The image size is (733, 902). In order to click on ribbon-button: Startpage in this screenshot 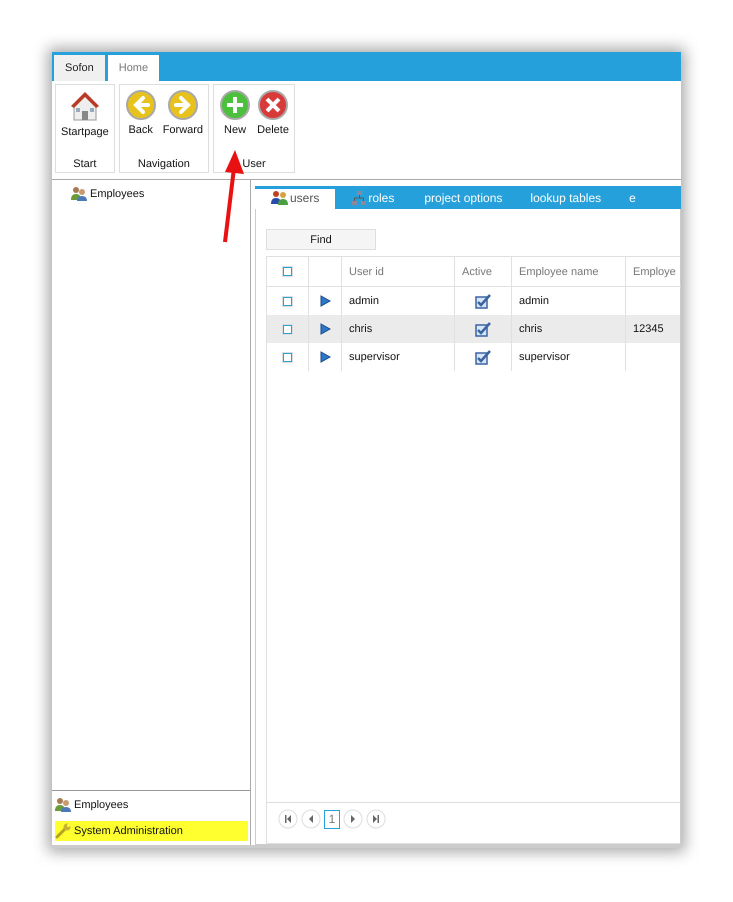, I will do `click(85, 121)`.